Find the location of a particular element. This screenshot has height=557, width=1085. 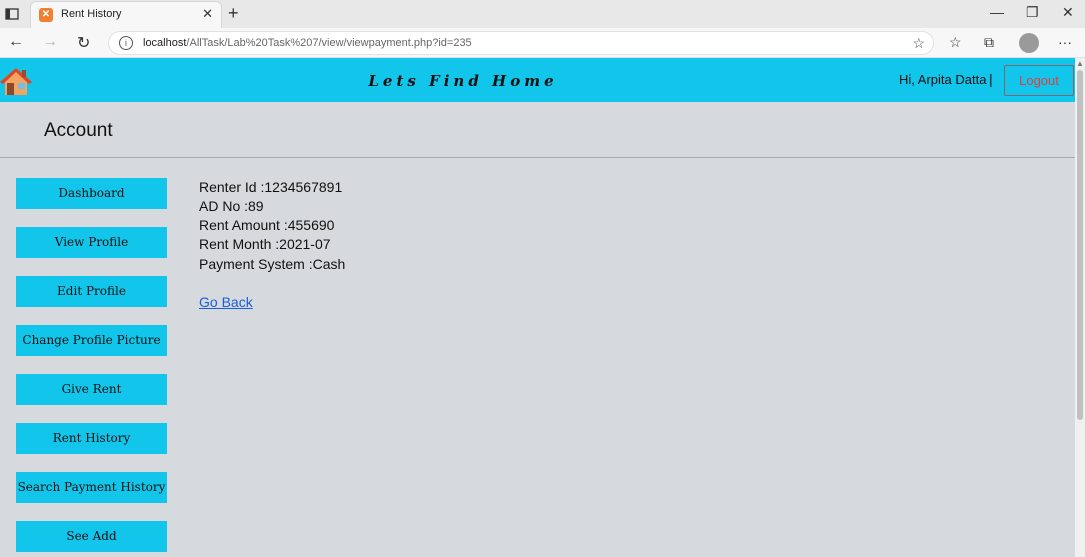

page-scrollbar: ▲ is located at coordinates (1080, 307).